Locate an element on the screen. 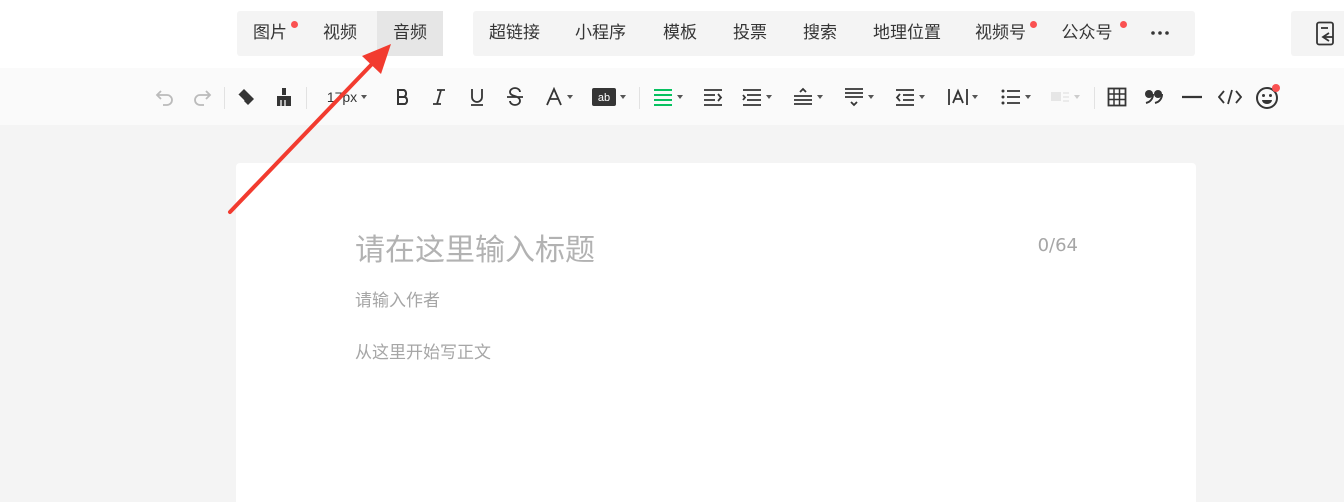  format-brush-button is located at coordinates (284, 97).